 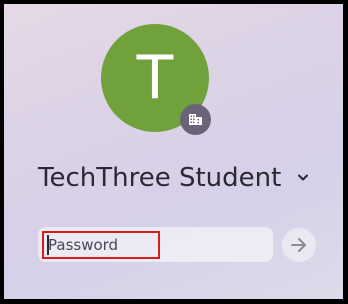 I want to click on user-name: TechThree Student, so click(x=160, y=178).